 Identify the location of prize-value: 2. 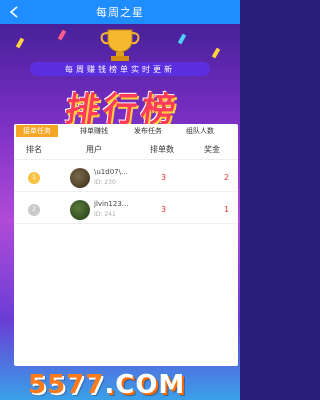
(227, 177).